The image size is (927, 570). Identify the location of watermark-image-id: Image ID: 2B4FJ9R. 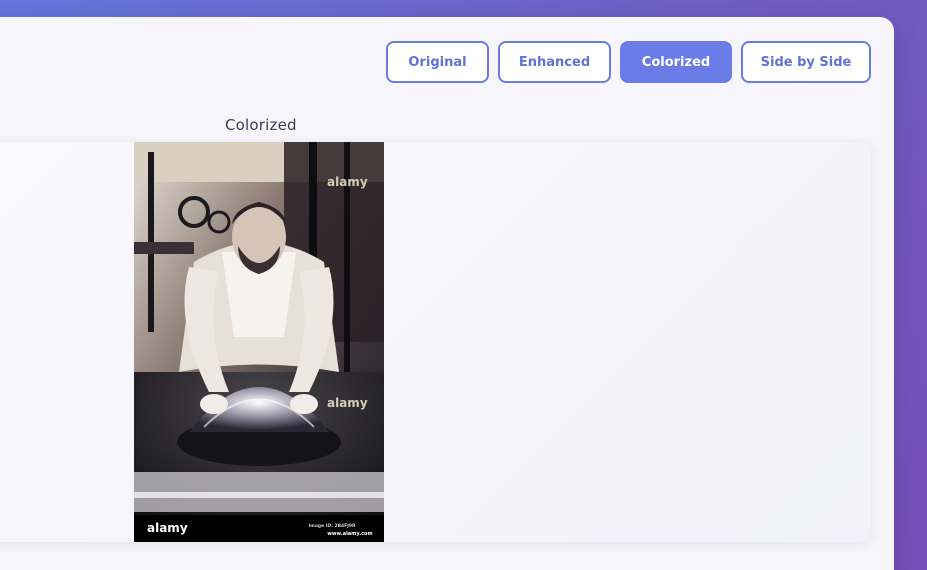
(332, 526).